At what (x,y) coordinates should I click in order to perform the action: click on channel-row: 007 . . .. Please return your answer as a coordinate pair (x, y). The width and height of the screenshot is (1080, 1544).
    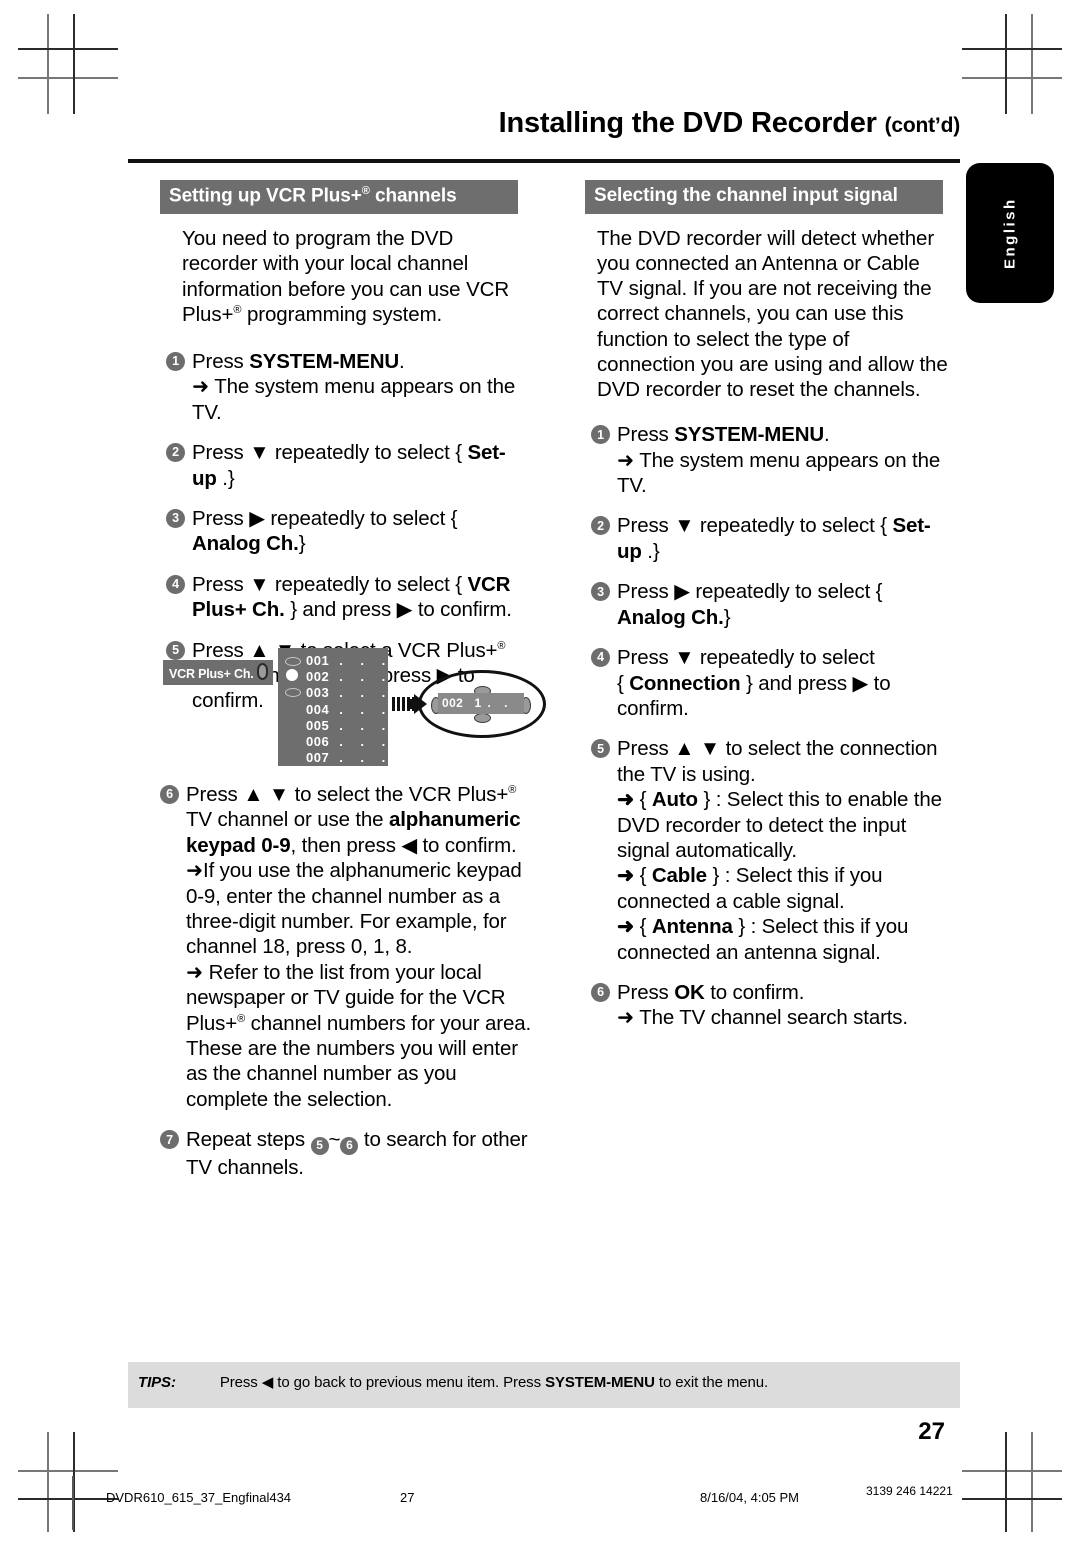
    Looking at the image, I should click on (349, 758).